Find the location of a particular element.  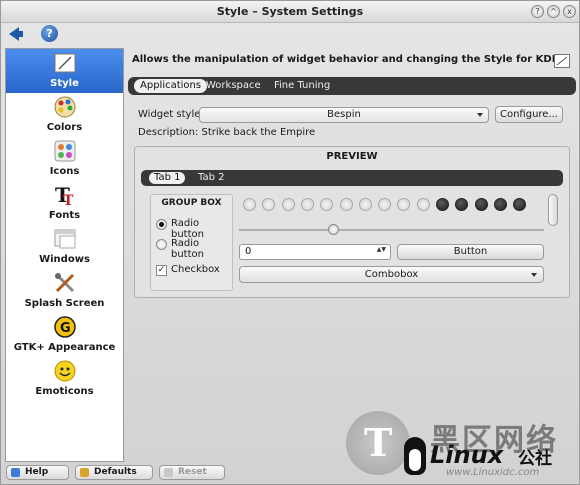

preview-title: PREVIEW is located at coordinates (352, 156).